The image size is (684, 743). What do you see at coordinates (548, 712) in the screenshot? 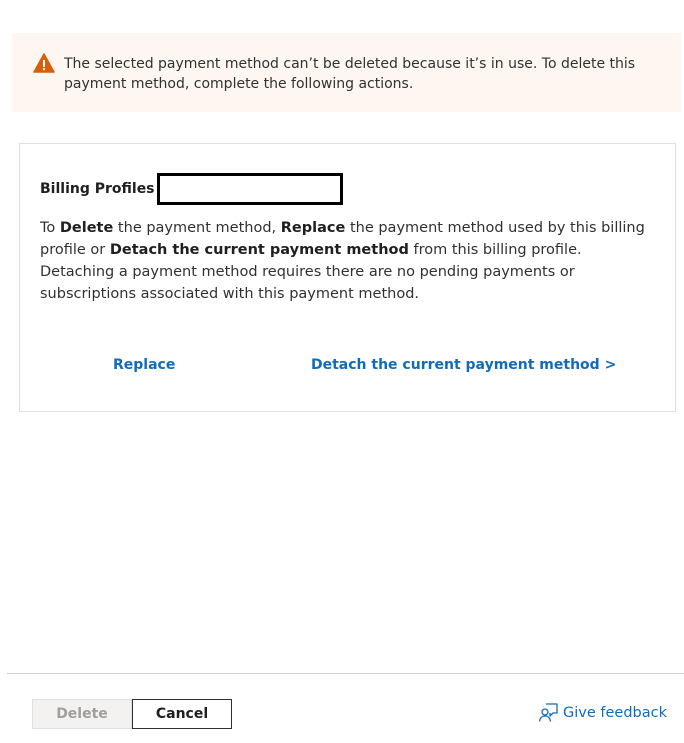
I see `feedback-person-icon` at bounding box center [548, 712].